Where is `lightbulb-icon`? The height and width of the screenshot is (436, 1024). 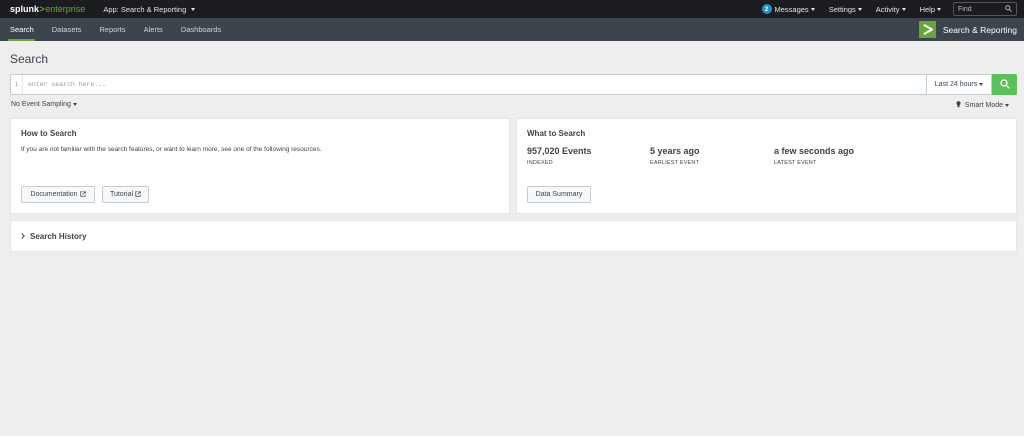
lightbulb-icon is located at coordinates (958, 105).